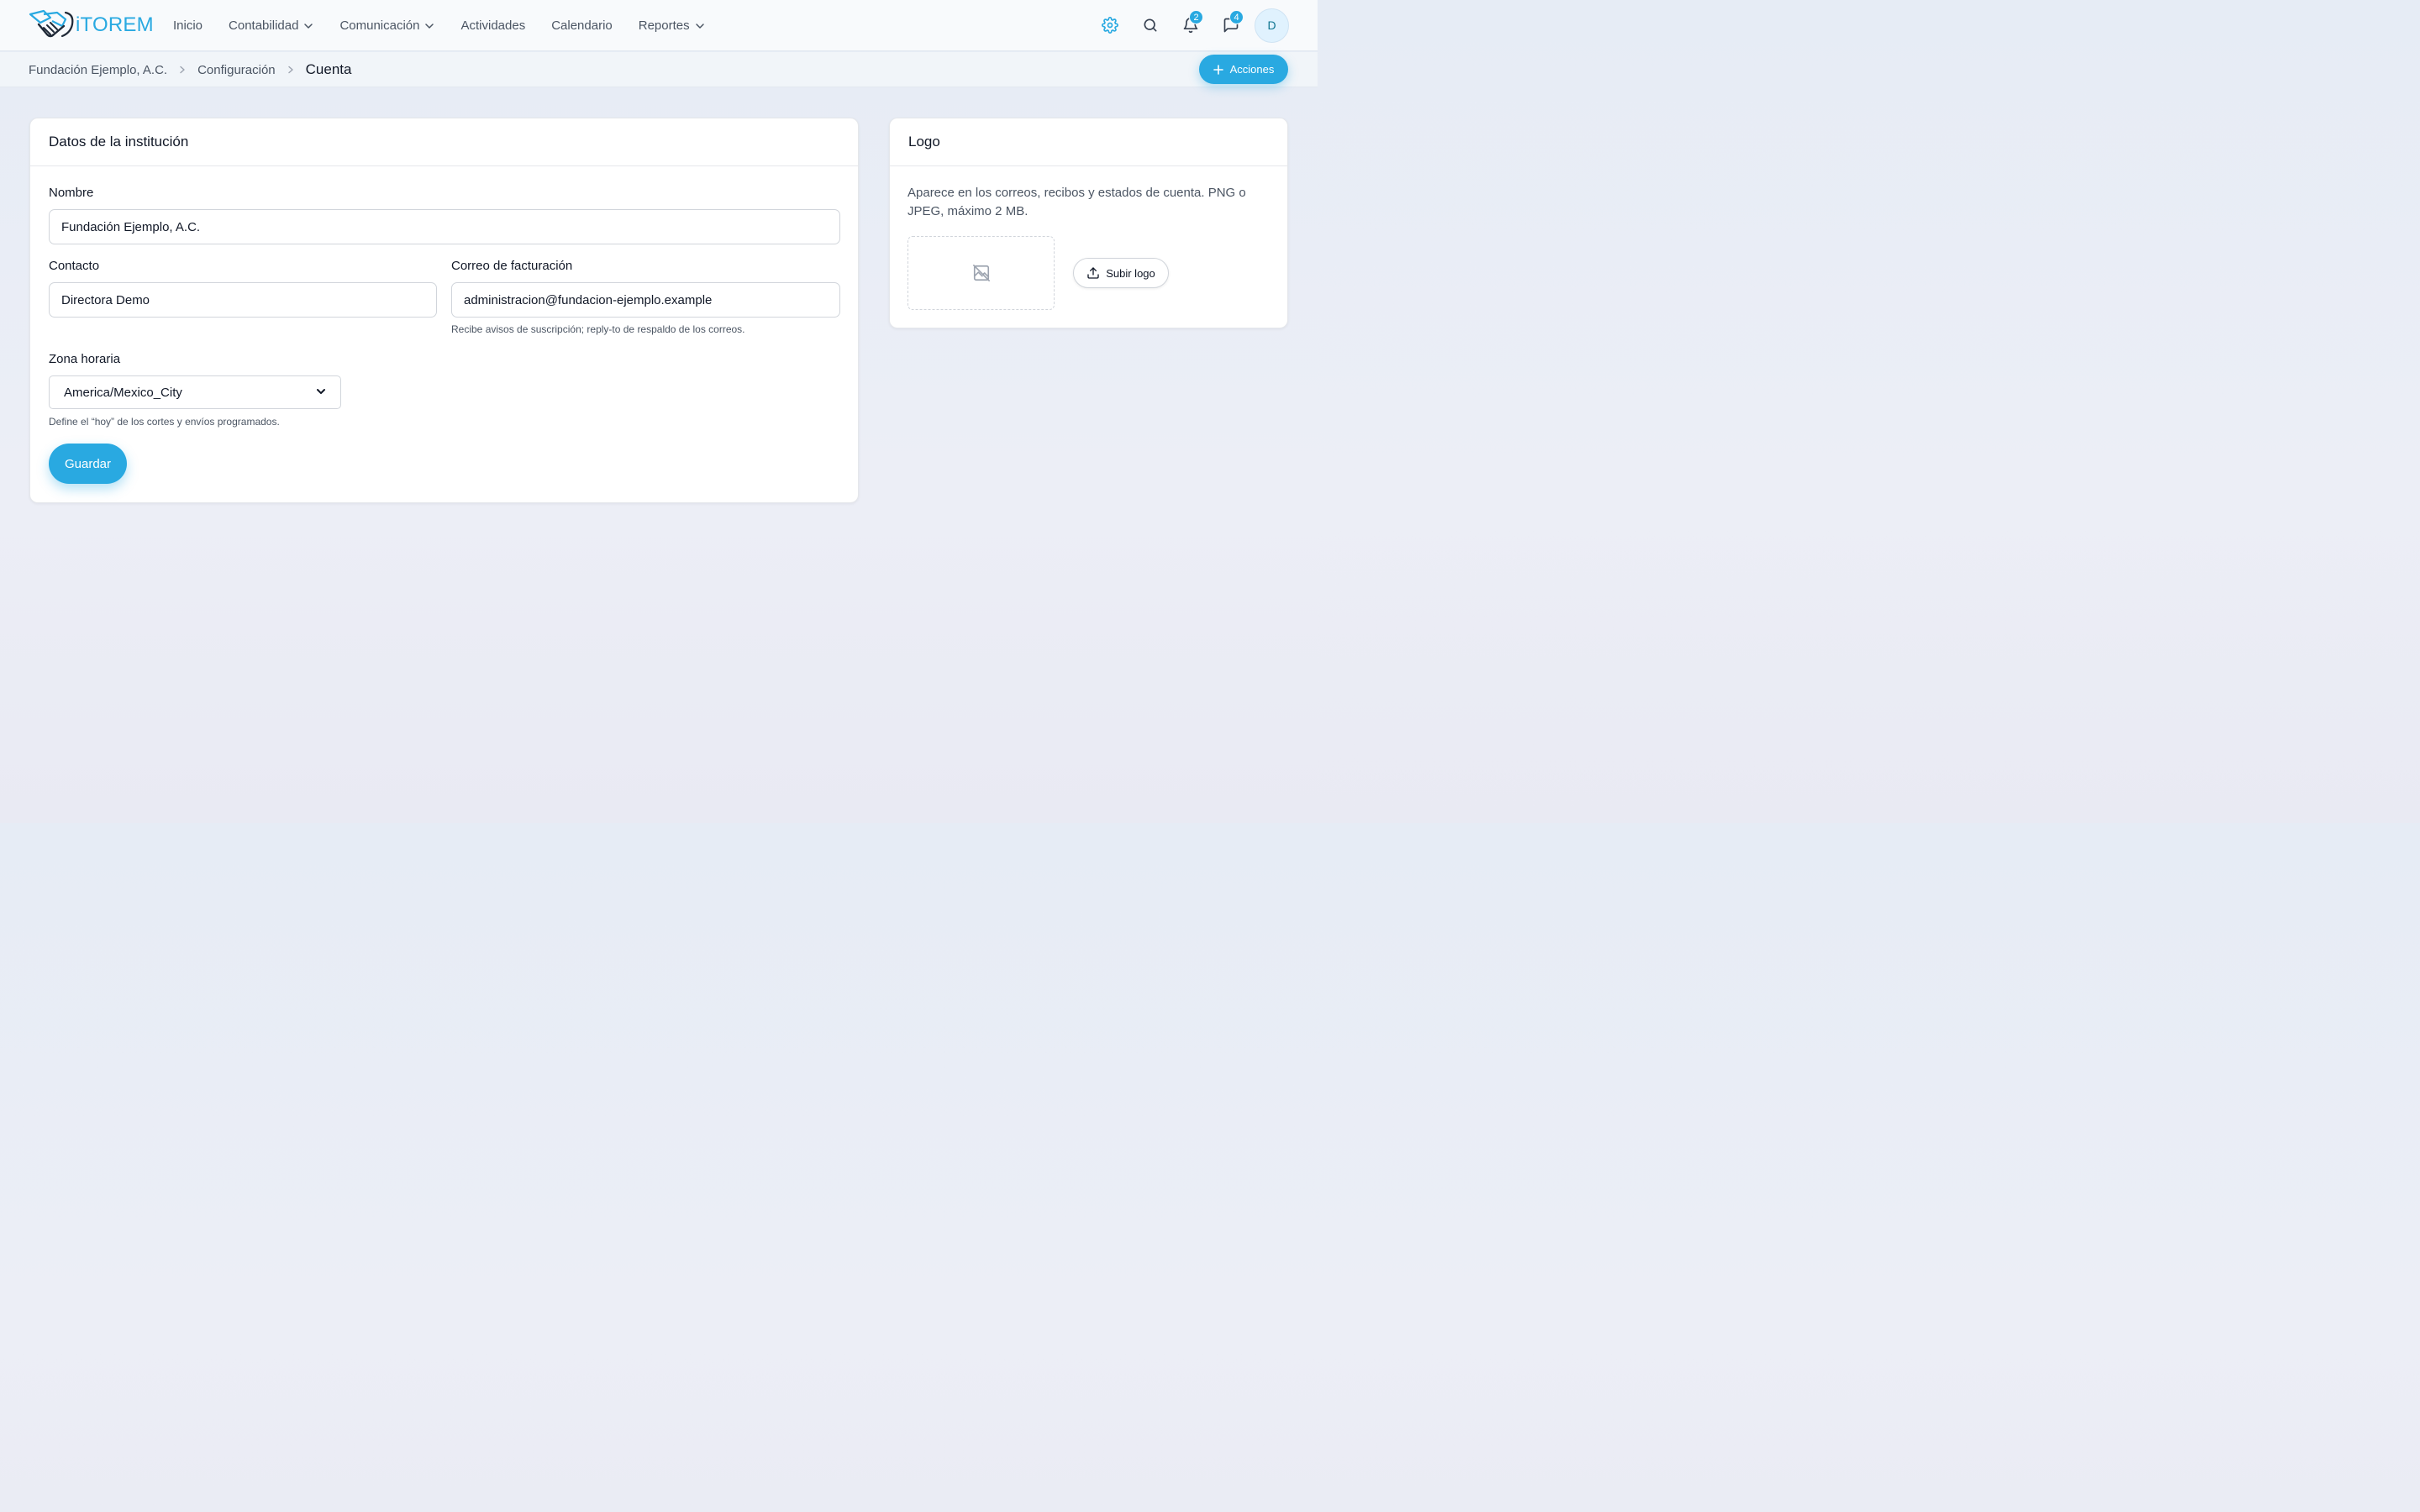 Image resolution: width=2420 pixels, height=1512 pixels. I want to click on nav-item-label: Calendario, so click(582, 25).